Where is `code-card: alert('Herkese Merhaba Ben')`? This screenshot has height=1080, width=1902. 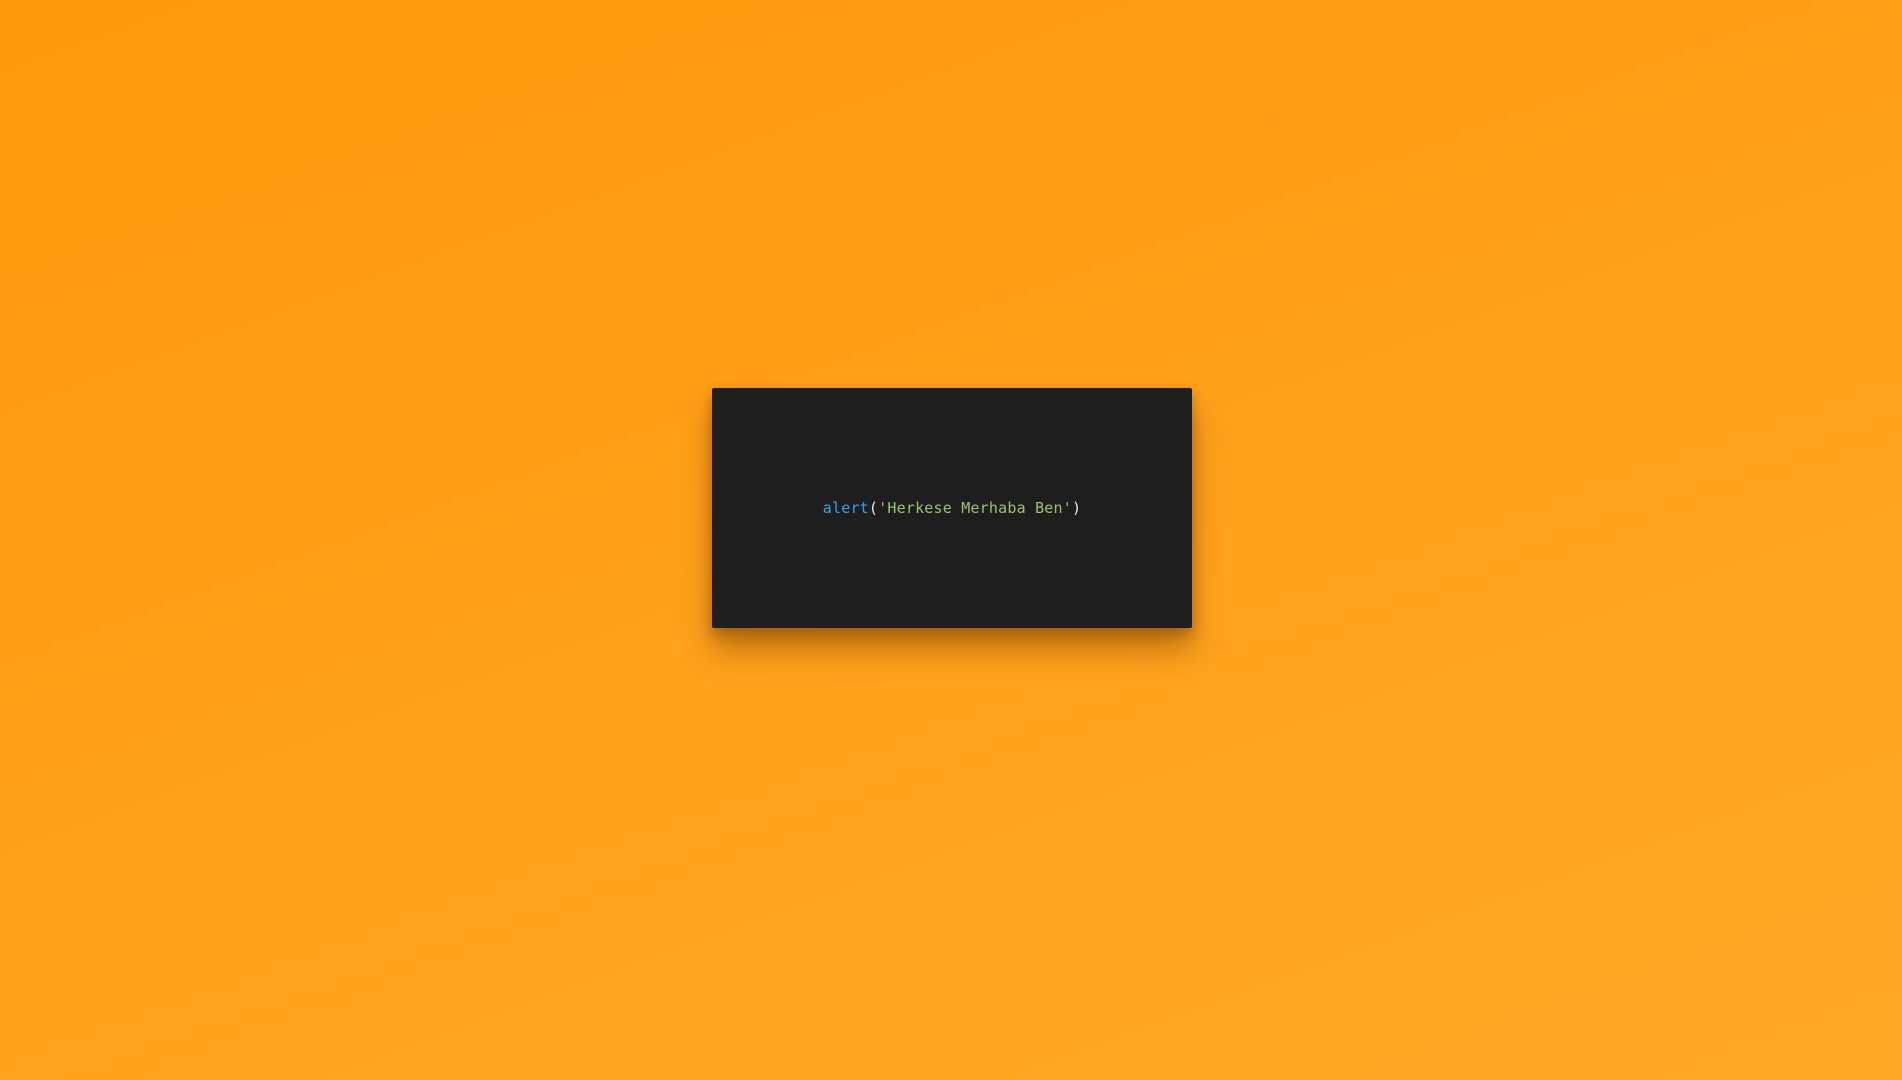
code-card: alert('Herkese Merhaba Ben') is located at coordinates (952, 508).